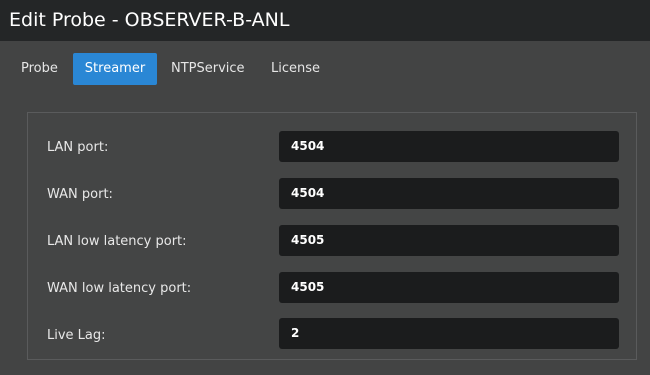  What do you see at coordinates (208, 69) in the screenshot?
I see `tab-ntpservice: NTPService` at bounding box center [208, 69].